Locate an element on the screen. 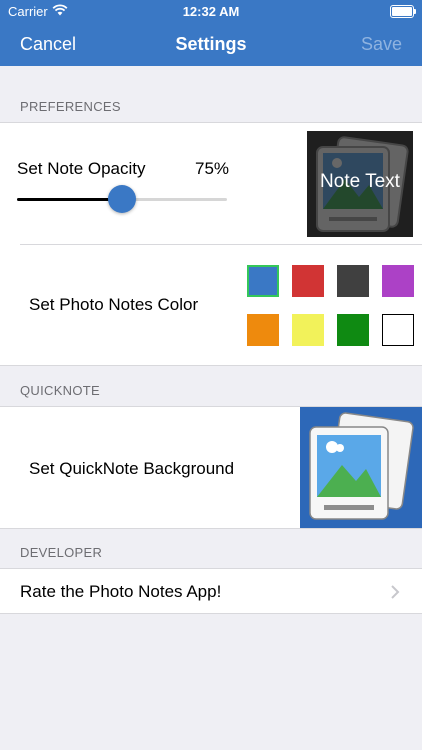 The height and width of the screenshot is (750, 422). rate-app-row: Rate the Photo Notes App! is located at coordinates (211, 591).